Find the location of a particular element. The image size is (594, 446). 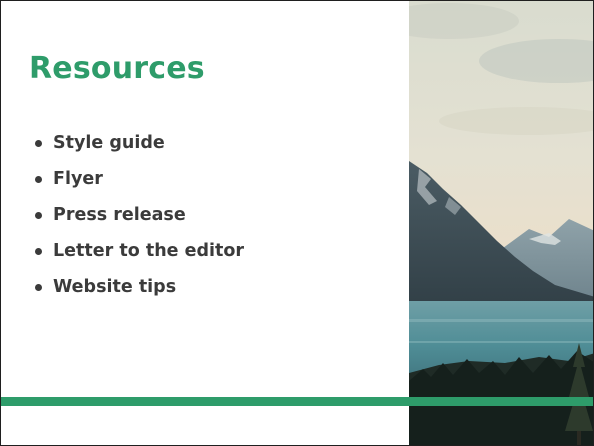

list-item-label: Style guide is located at coordinates (109, 143).